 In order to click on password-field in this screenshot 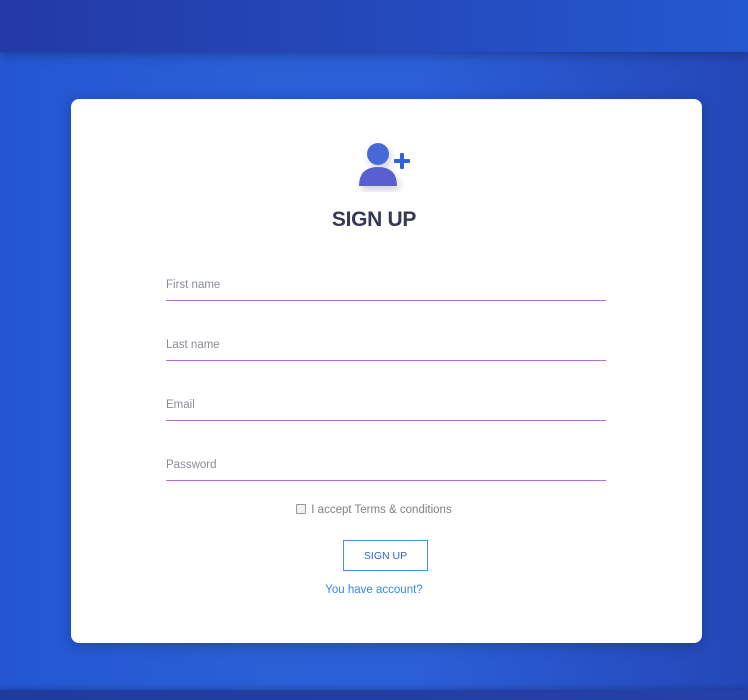, I will do `click(386, 466)`.